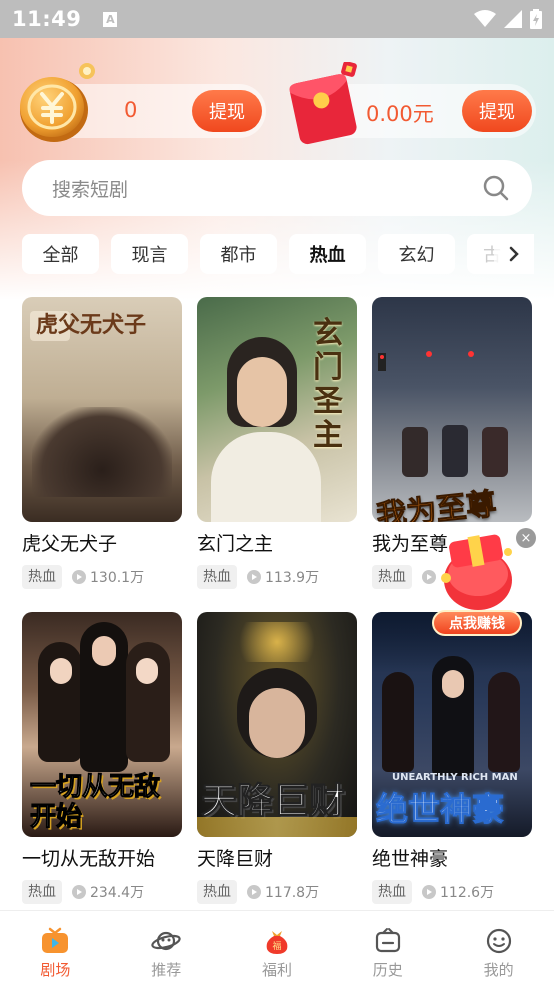 The width and height of the screenshot is (554, 986). I want to click on drama-meta: 热血 117.8万, so click(277, 892).